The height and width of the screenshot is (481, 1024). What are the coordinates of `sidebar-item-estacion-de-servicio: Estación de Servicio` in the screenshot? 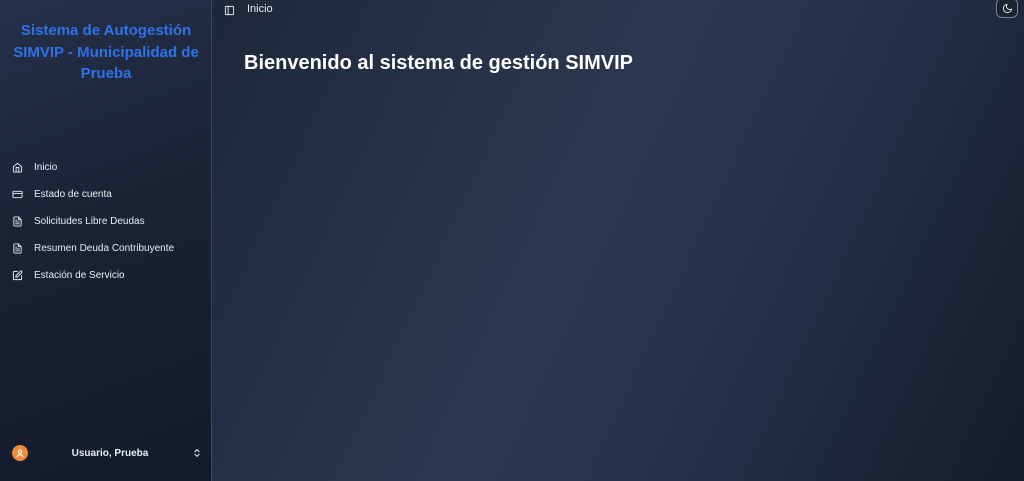 It's located at (106, 275).